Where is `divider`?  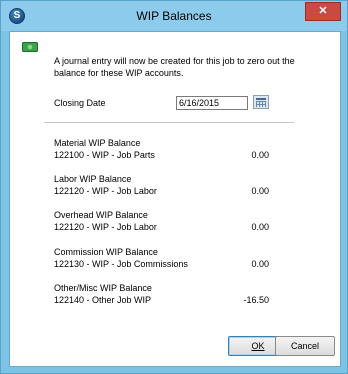 divider is located at coordinates (169, 122).